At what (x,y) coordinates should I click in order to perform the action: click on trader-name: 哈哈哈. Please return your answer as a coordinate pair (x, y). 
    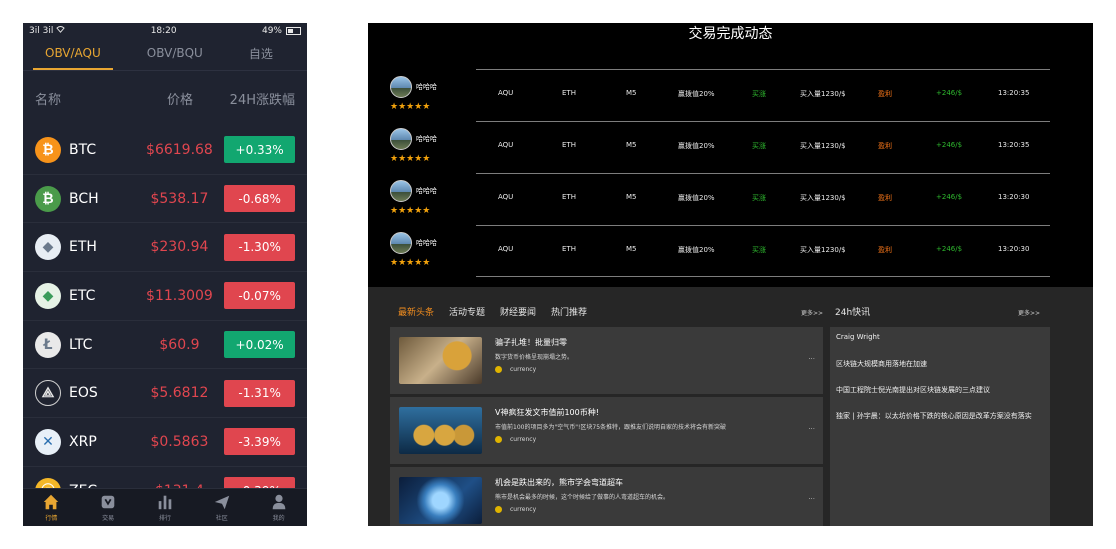
    Looking at the image, I should click on (426, 243).